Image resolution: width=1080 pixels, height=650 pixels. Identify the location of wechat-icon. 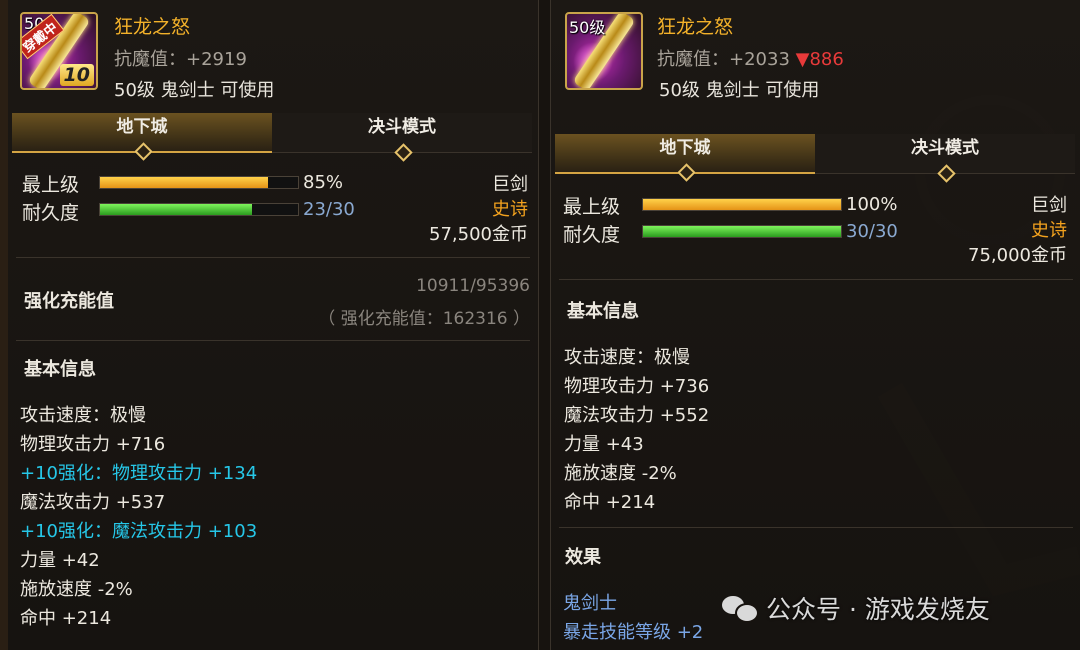
(740, 608).